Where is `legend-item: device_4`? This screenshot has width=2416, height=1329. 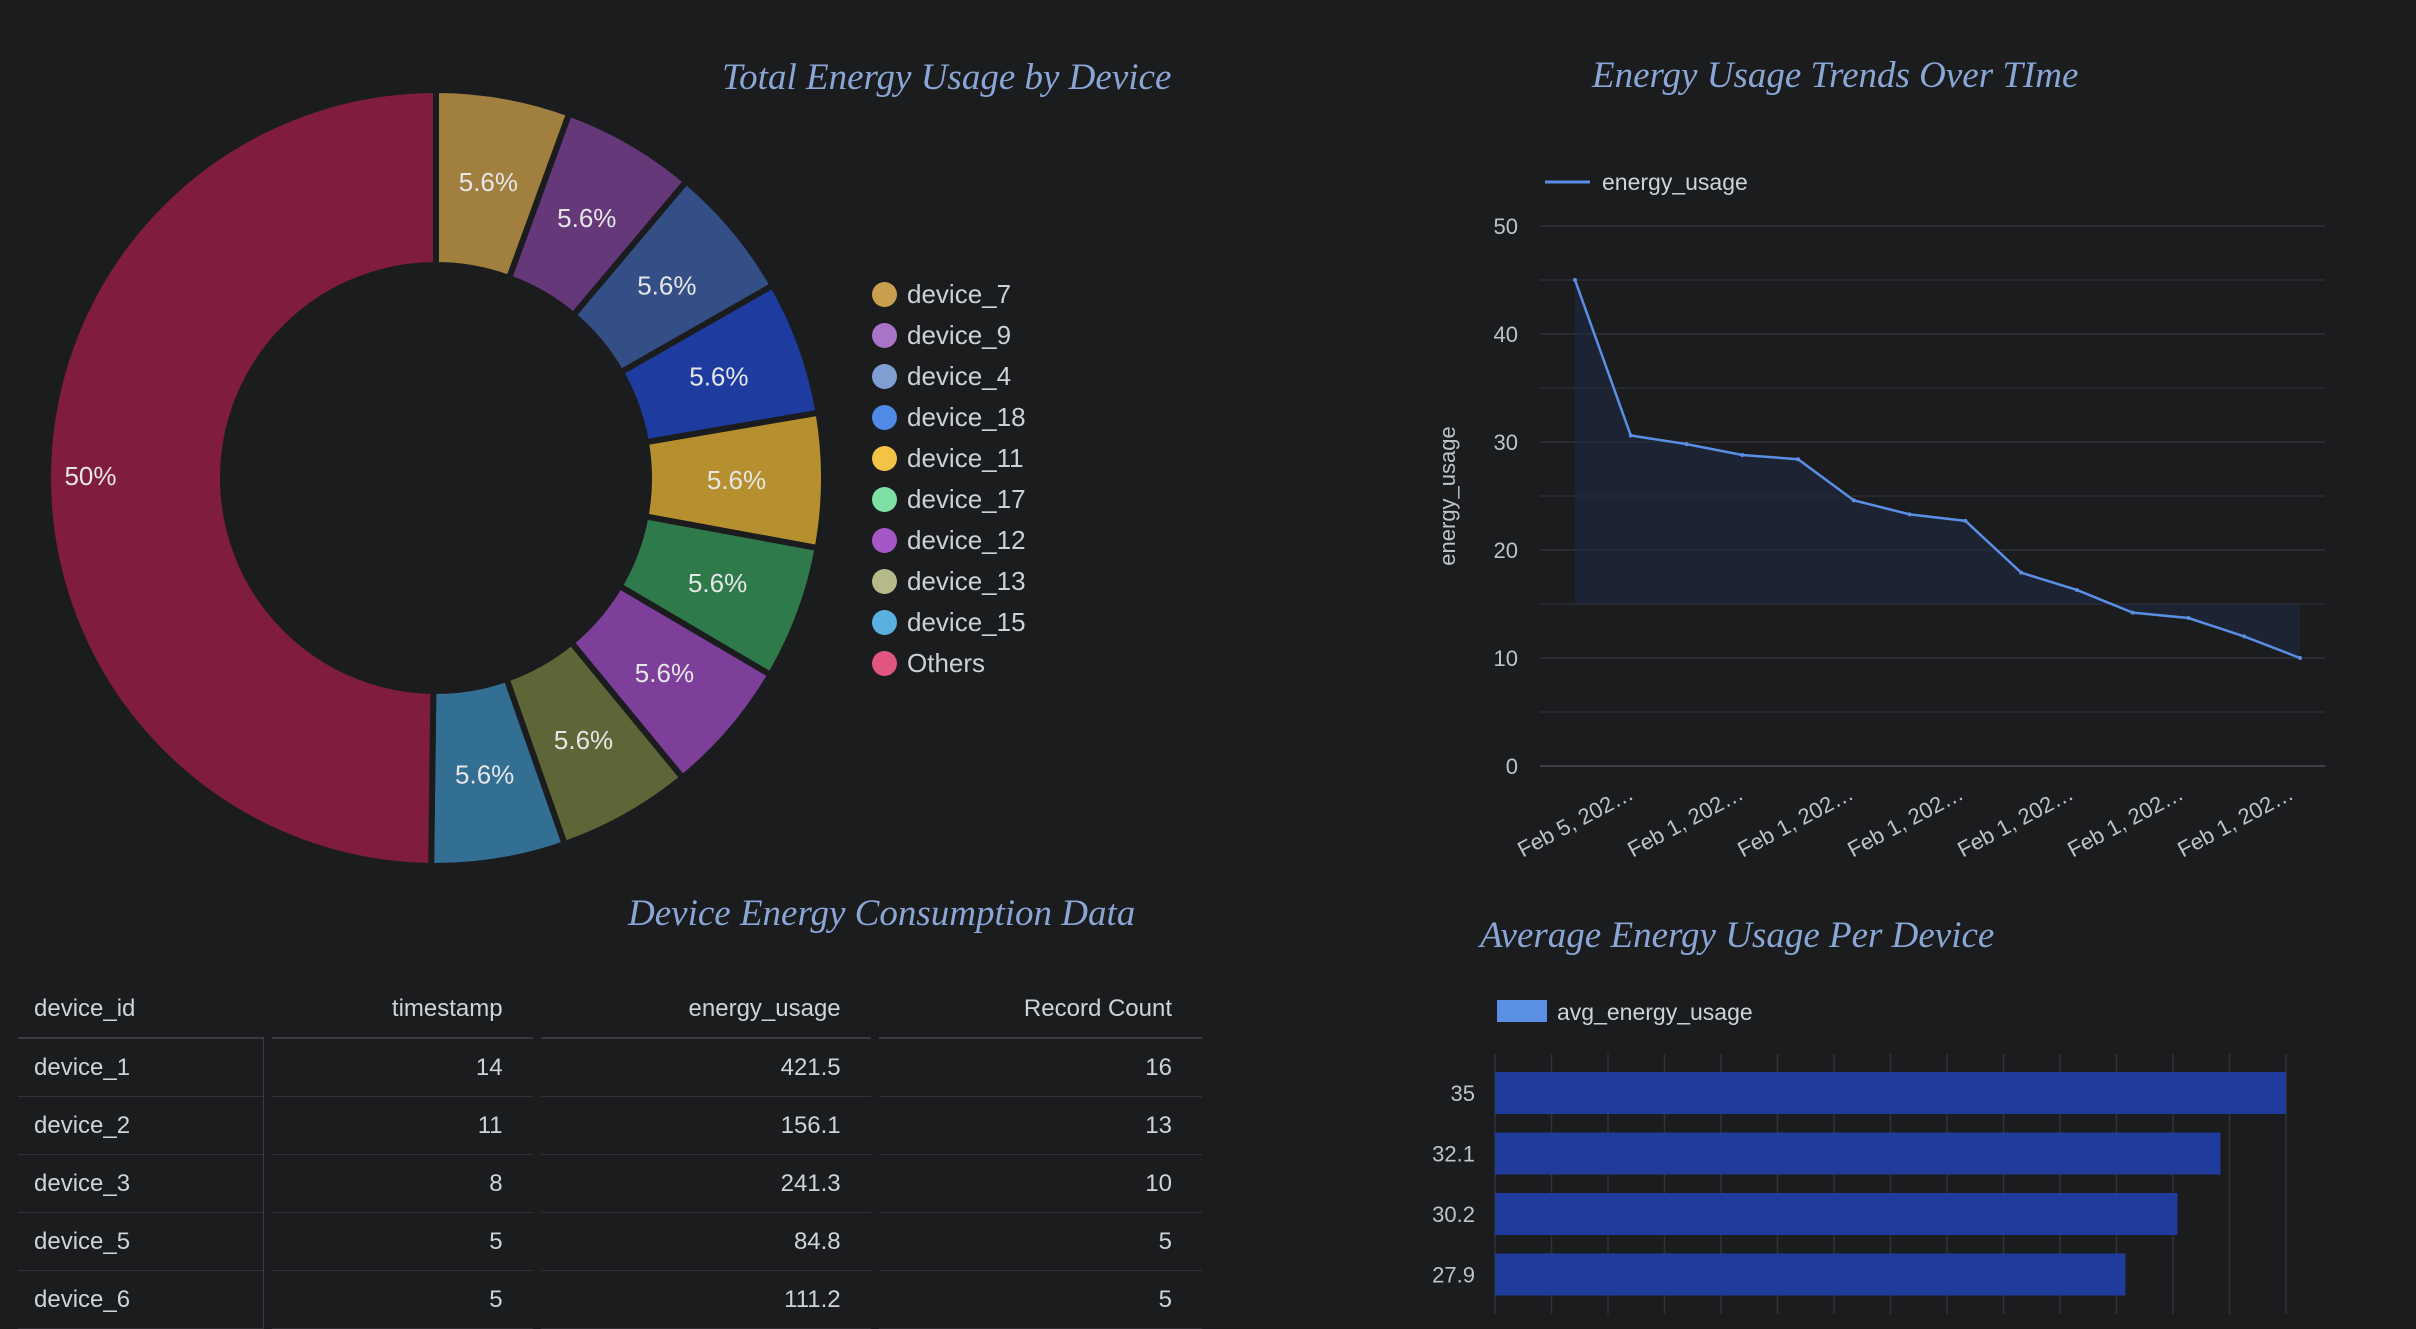 legend-item: device_4 is located at coordinates (949, 376).